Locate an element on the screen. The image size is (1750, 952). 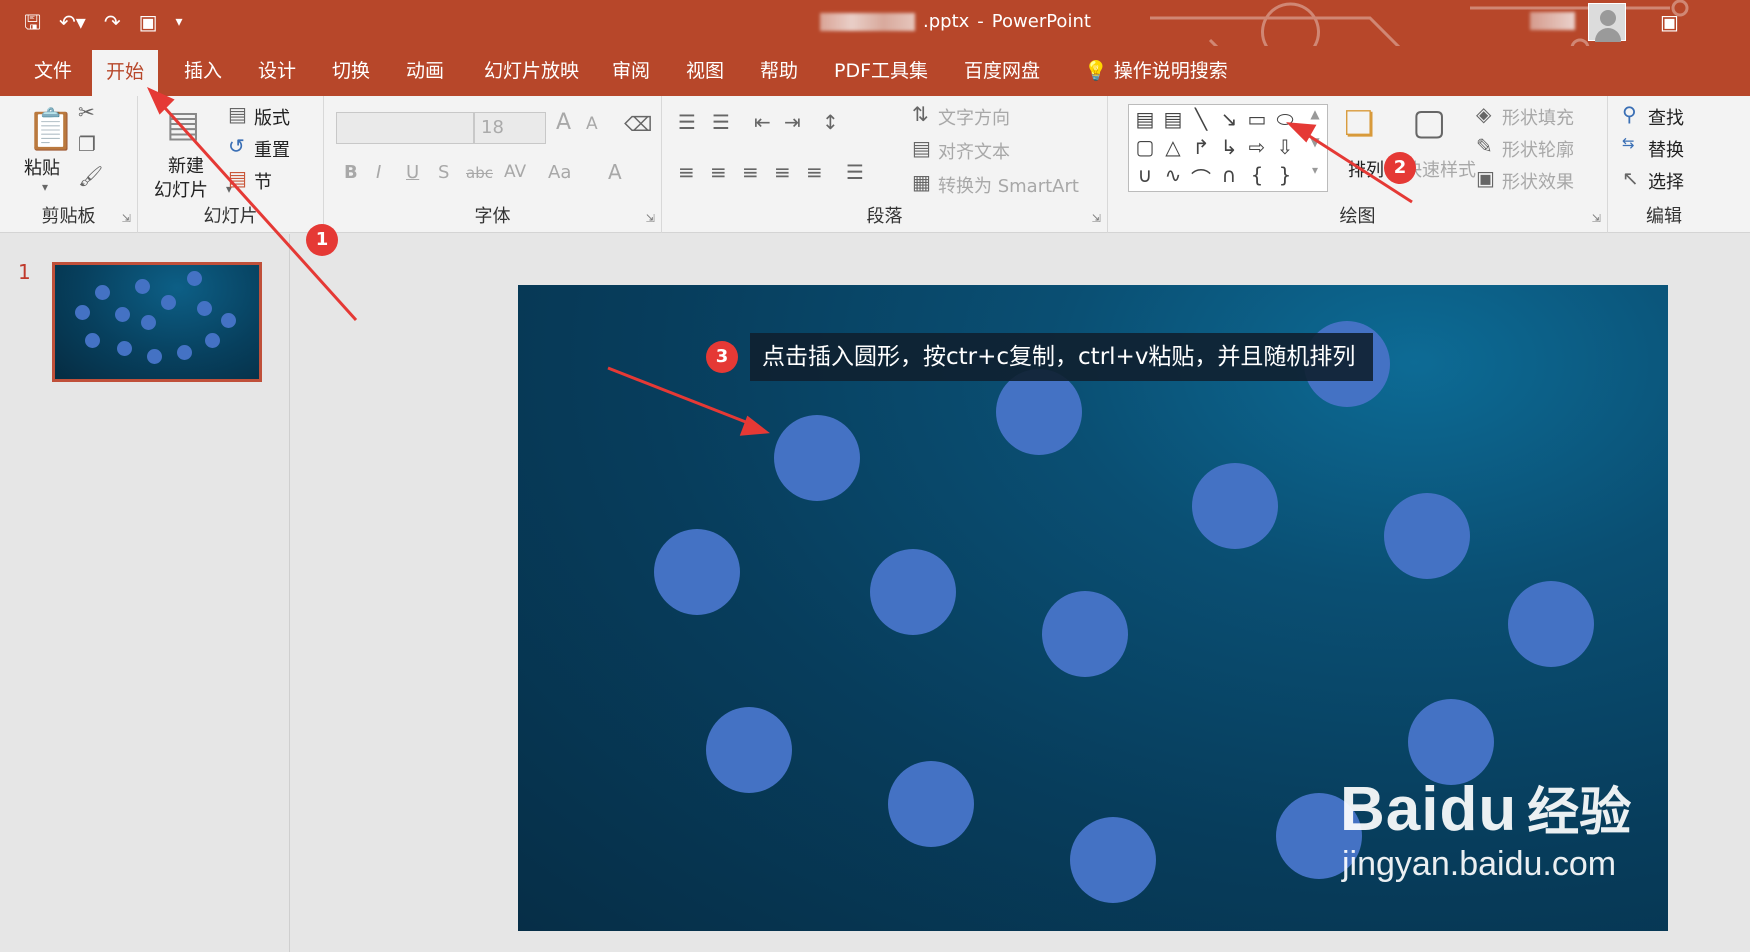
select-button: 选择 is located at coordinates (1666, 181).